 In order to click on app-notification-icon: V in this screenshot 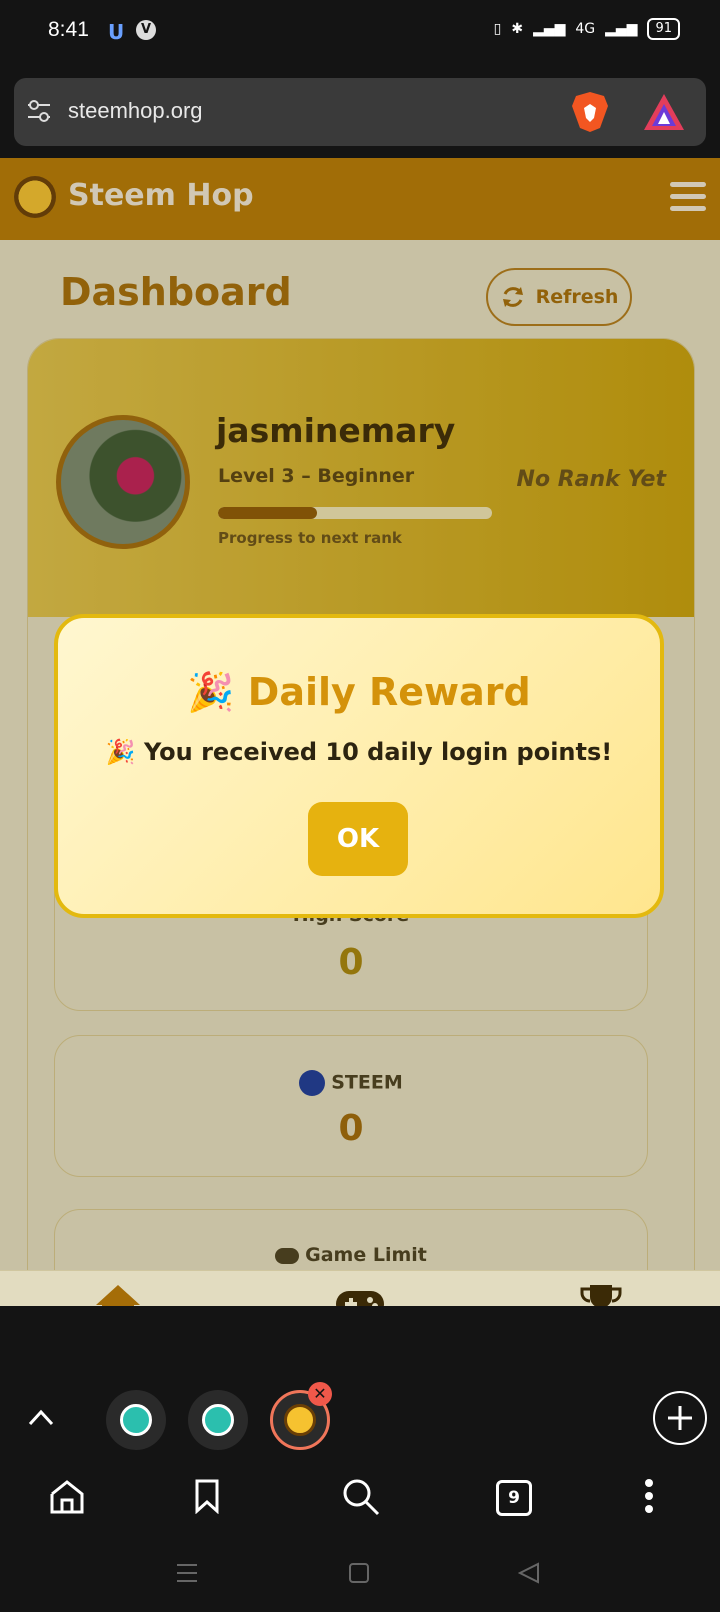, I will do `click(146, 30)`.